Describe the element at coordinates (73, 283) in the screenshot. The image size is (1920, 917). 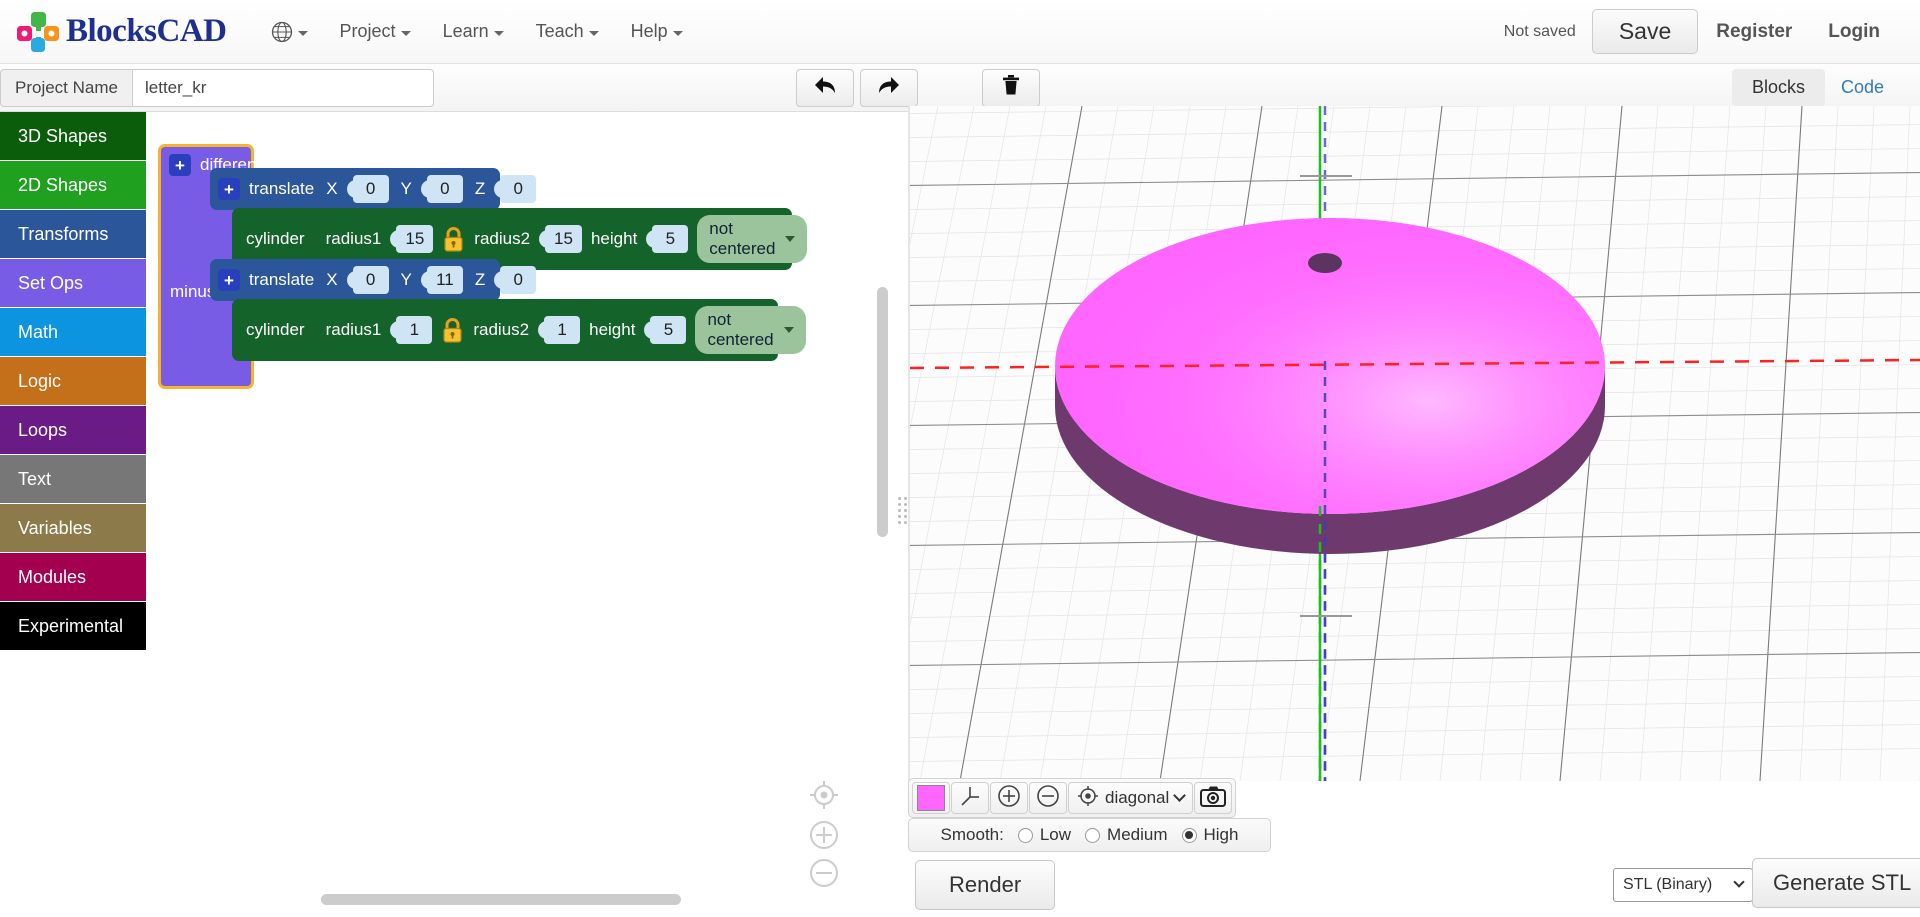
I see `sidebar-item-set-ops: Set Ops` at that location.